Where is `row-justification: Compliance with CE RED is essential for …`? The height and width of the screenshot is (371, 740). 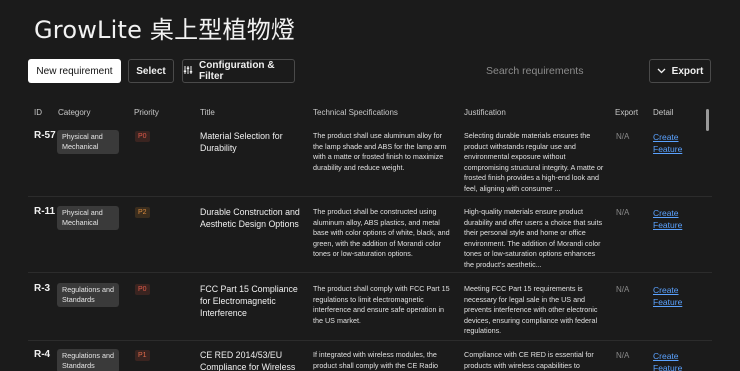 row-justification: Compliance with CE RED is essential for … is located at coordinates (529, 360).